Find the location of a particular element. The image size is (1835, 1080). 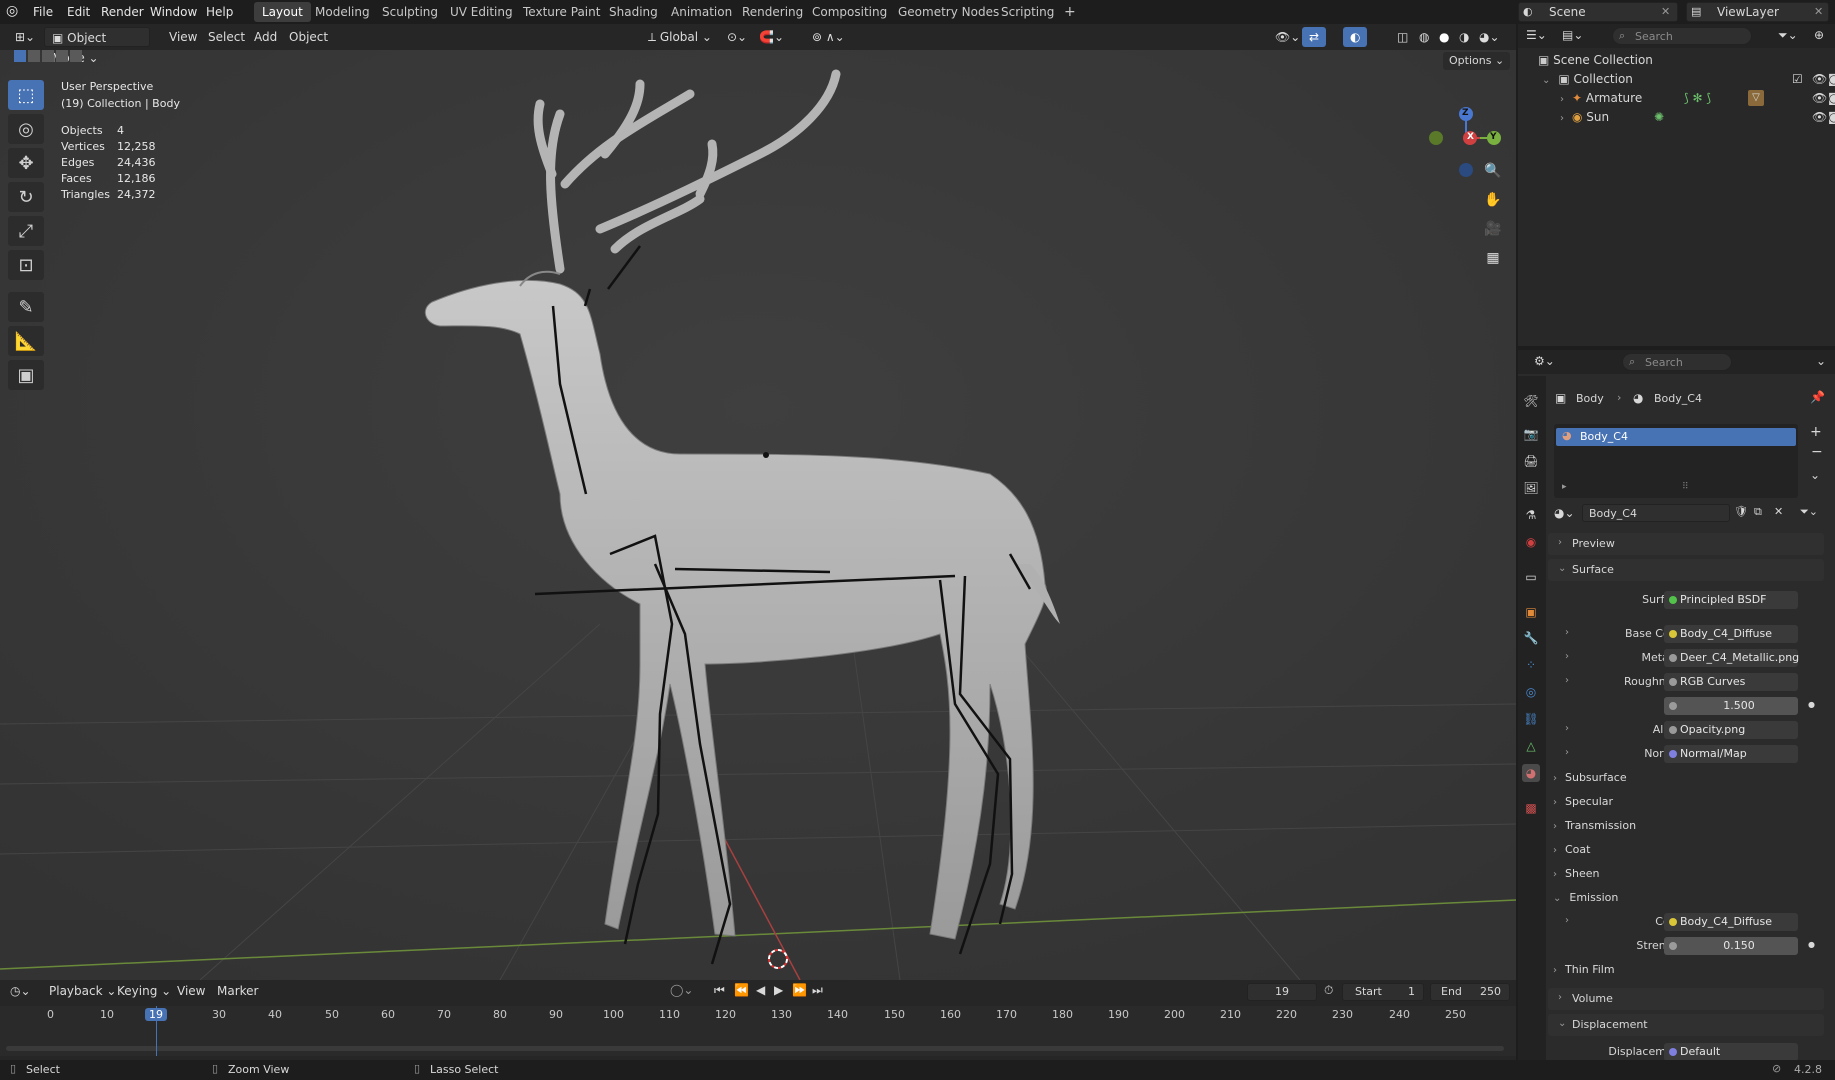

tab-modeling: Modeling is located at coordinates (342, 12).